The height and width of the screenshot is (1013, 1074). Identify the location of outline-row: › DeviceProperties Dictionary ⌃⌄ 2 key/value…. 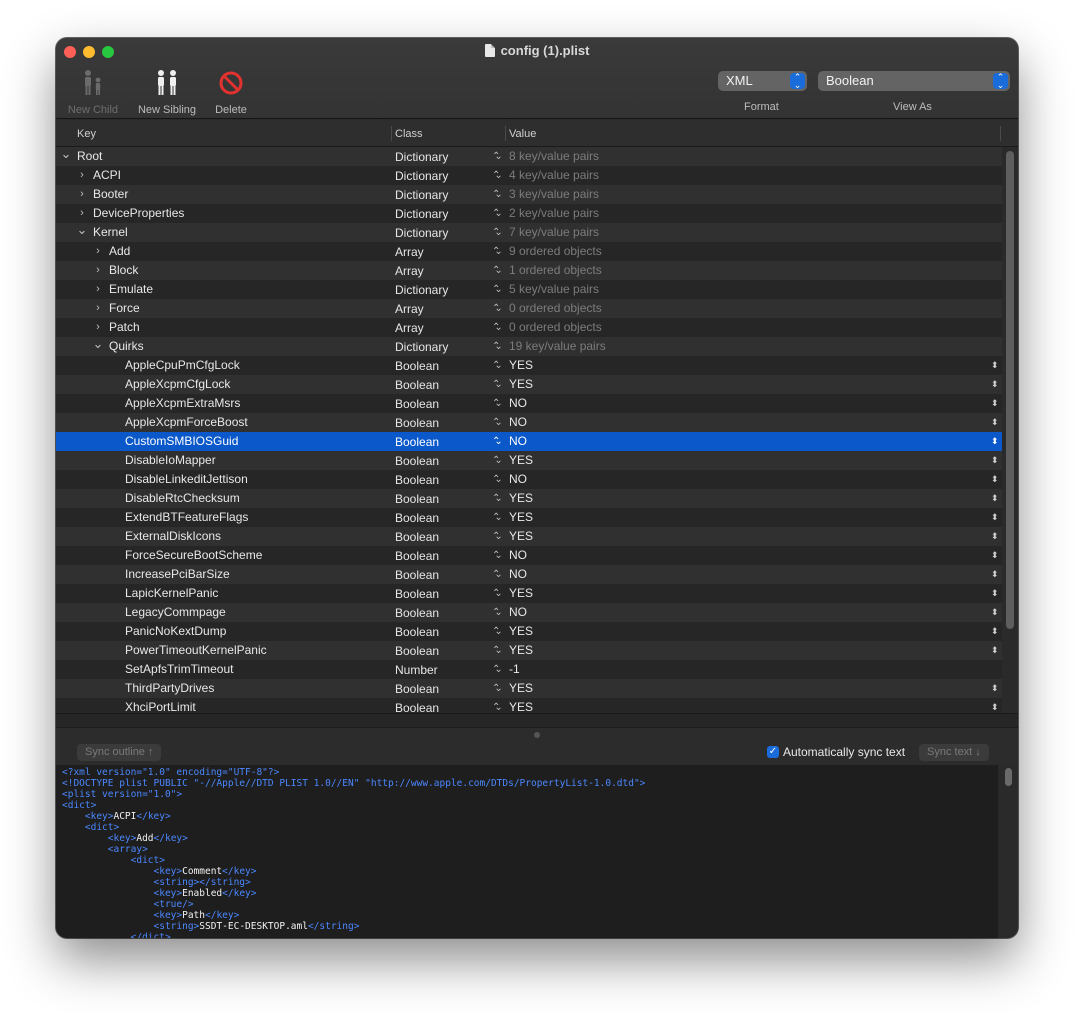
(529, 213).